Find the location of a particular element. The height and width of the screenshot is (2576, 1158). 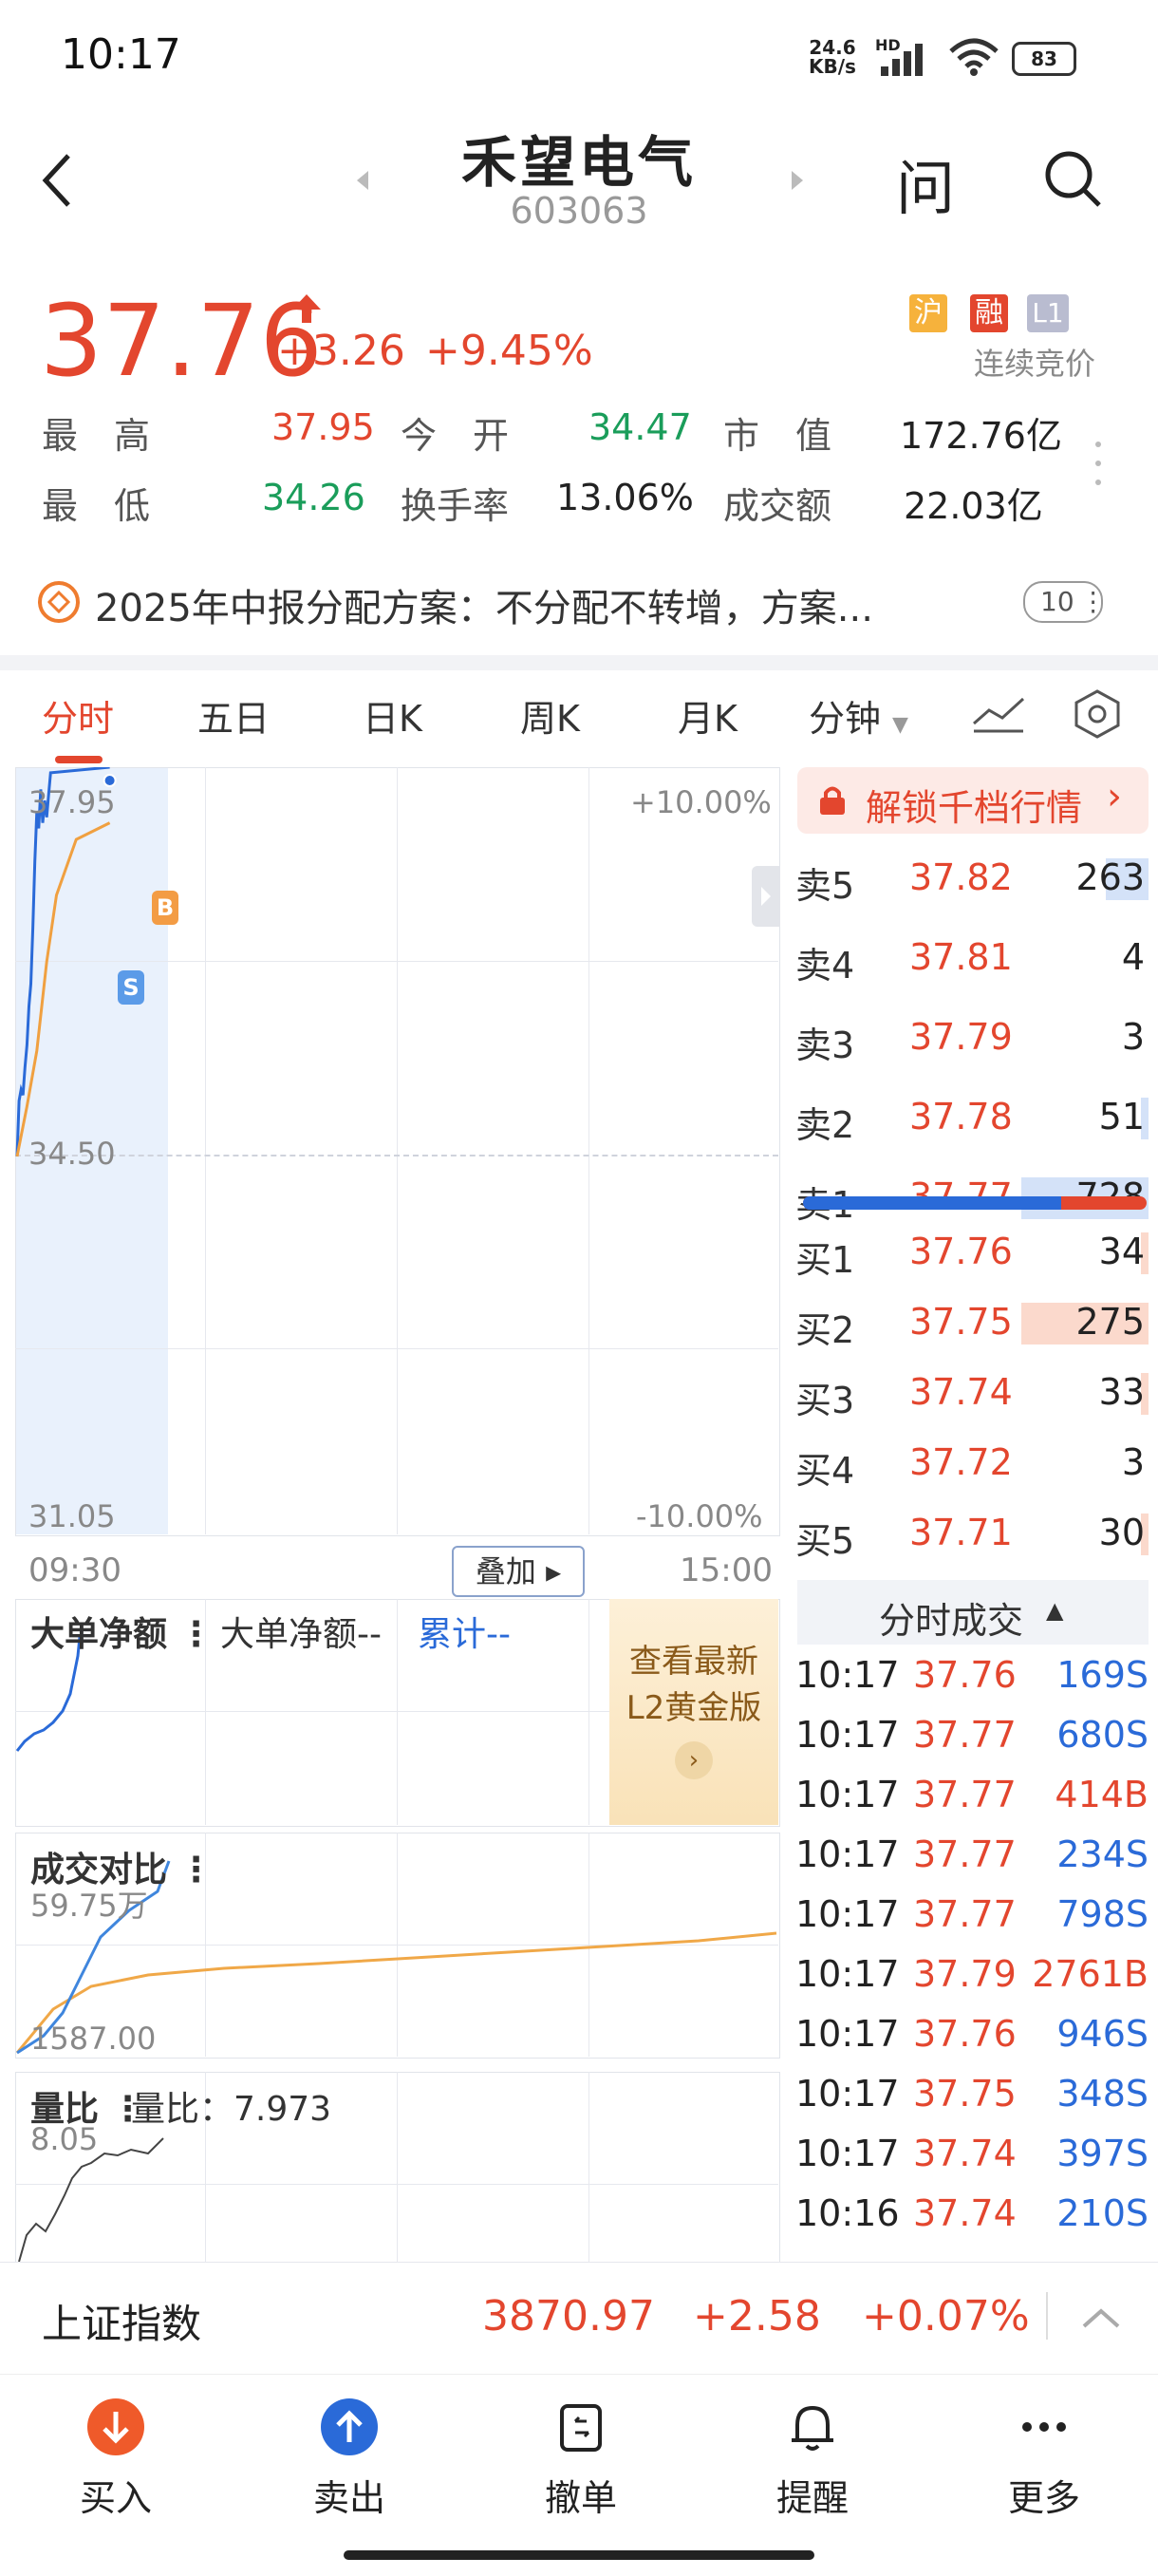

ask-row: 卖4 37.81 4 is located at coordinates (972, 958).